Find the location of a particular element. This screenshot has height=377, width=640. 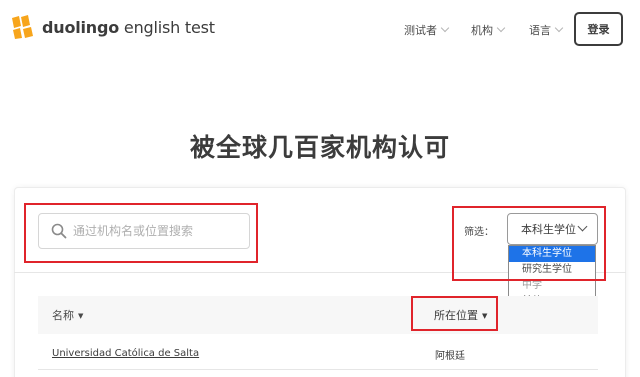

login-button: 登录 is located at coordinates (598, 29).